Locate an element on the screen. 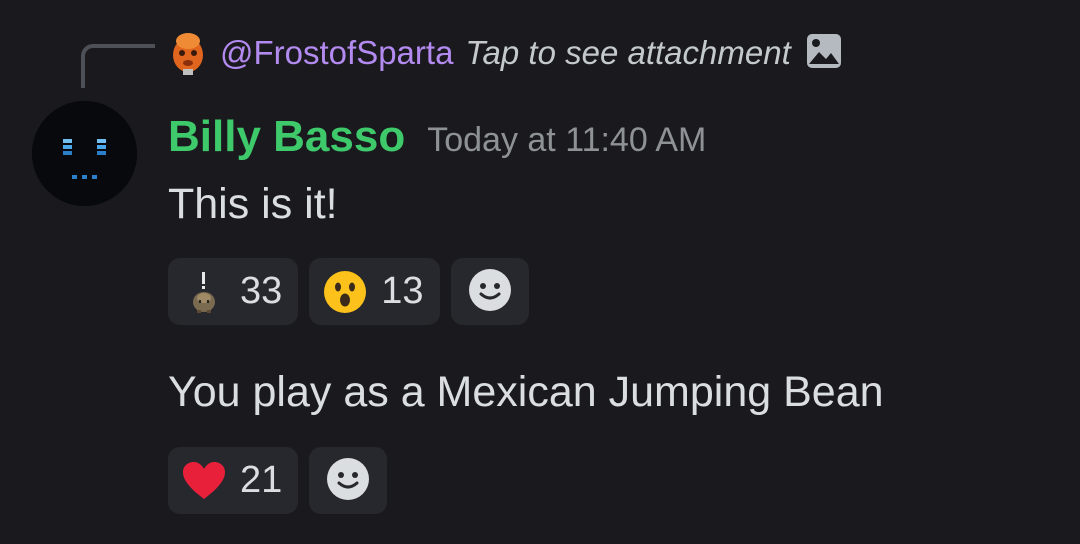 This screenshot has width=1080, height=544. reaction-bar: 21 is located at coordinates (278, 480).